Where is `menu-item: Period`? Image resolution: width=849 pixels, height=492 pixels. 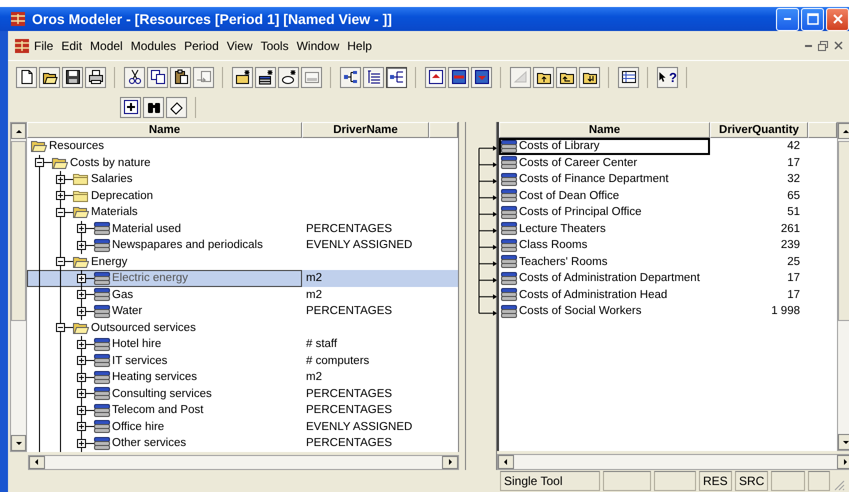 menu-item: Period is located at coordinates (201, 45).